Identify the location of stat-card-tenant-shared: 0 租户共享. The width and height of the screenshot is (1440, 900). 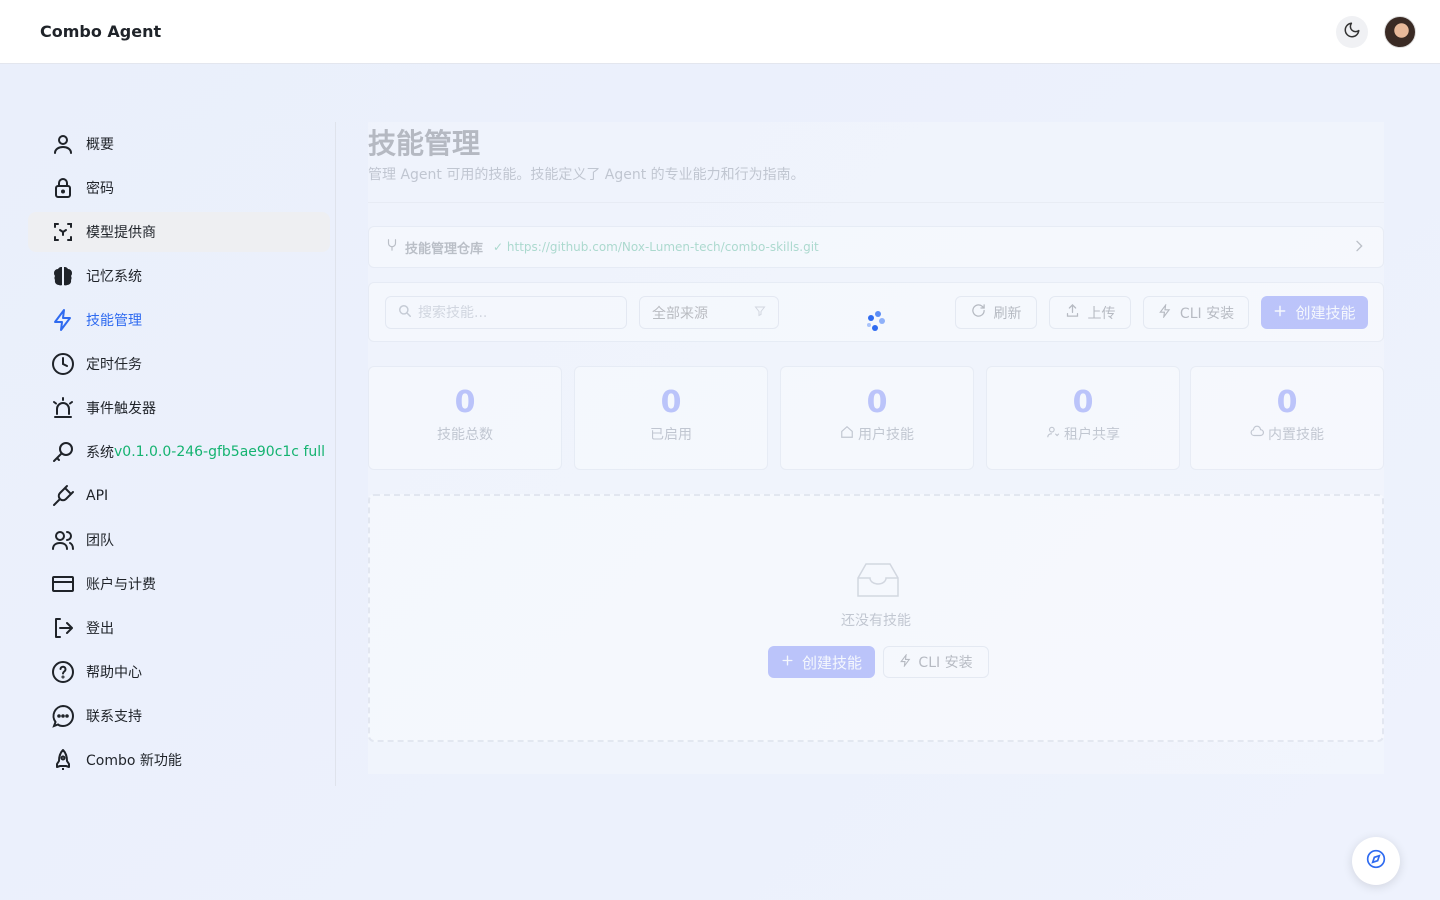
(1083, 418).